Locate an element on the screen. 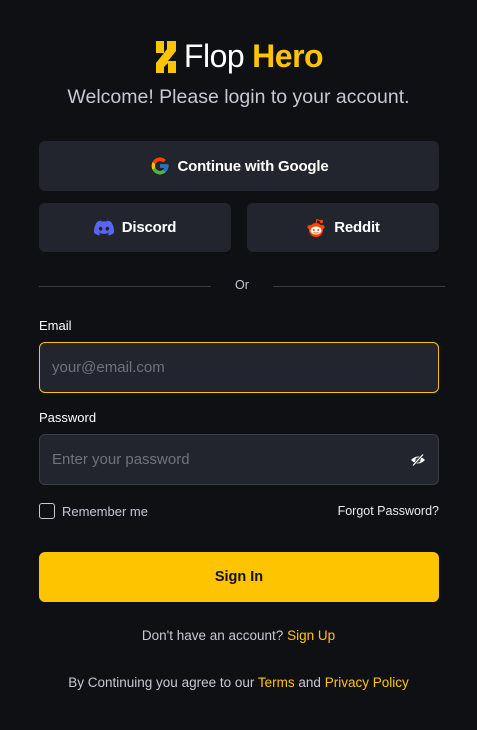 This screenshot has height=730, width=477. email-field-container is located at coordinates (239, 367).